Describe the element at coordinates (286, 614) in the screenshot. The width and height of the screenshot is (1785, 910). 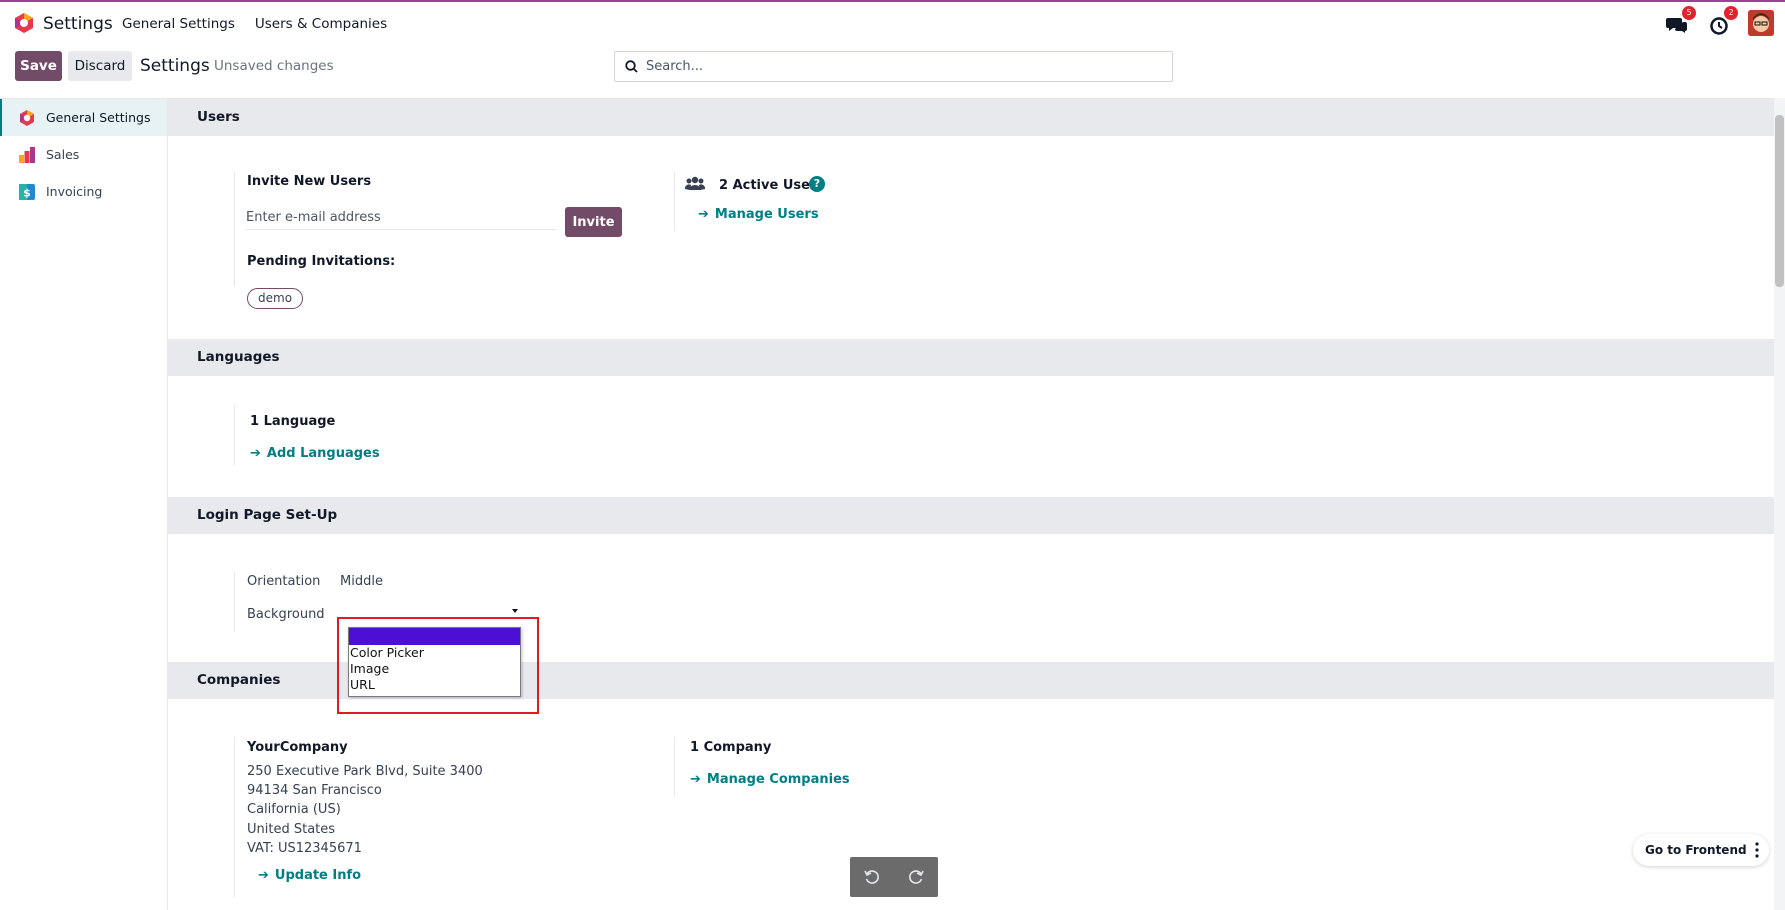
I see `background-label: Background` at that location.